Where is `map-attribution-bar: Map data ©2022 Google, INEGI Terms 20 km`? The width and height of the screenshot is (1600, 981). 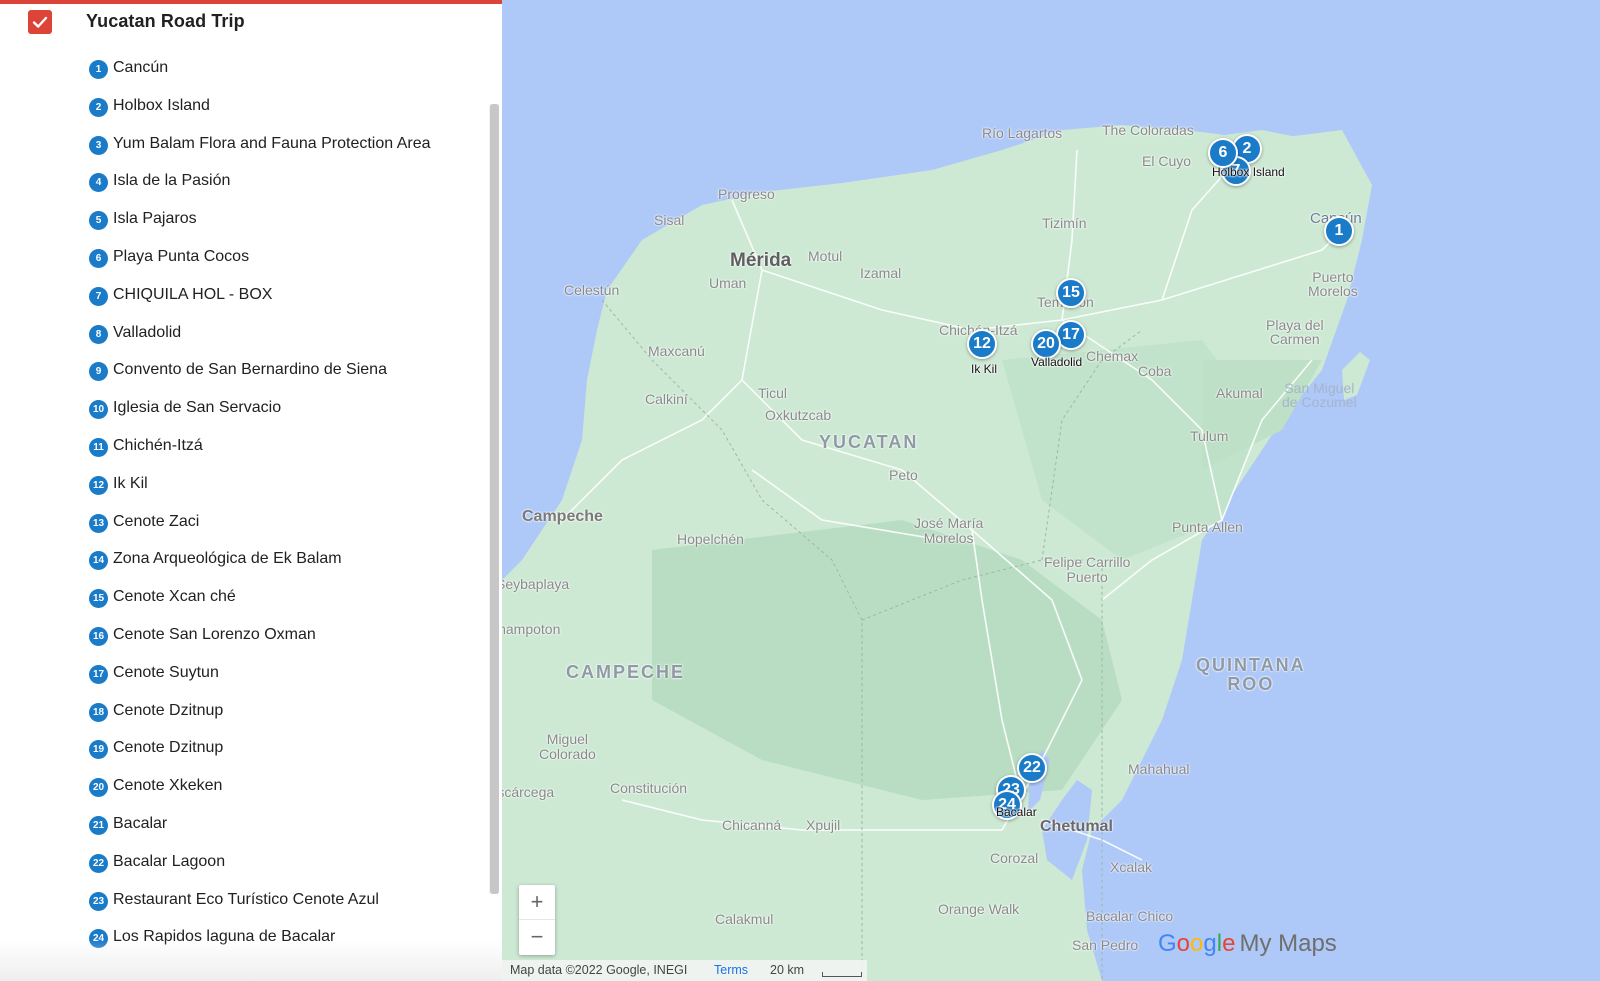
map-attribution-bar: Map data ©2022 Google, INEGI Terms 20 km is located at coordinates (684, 970).